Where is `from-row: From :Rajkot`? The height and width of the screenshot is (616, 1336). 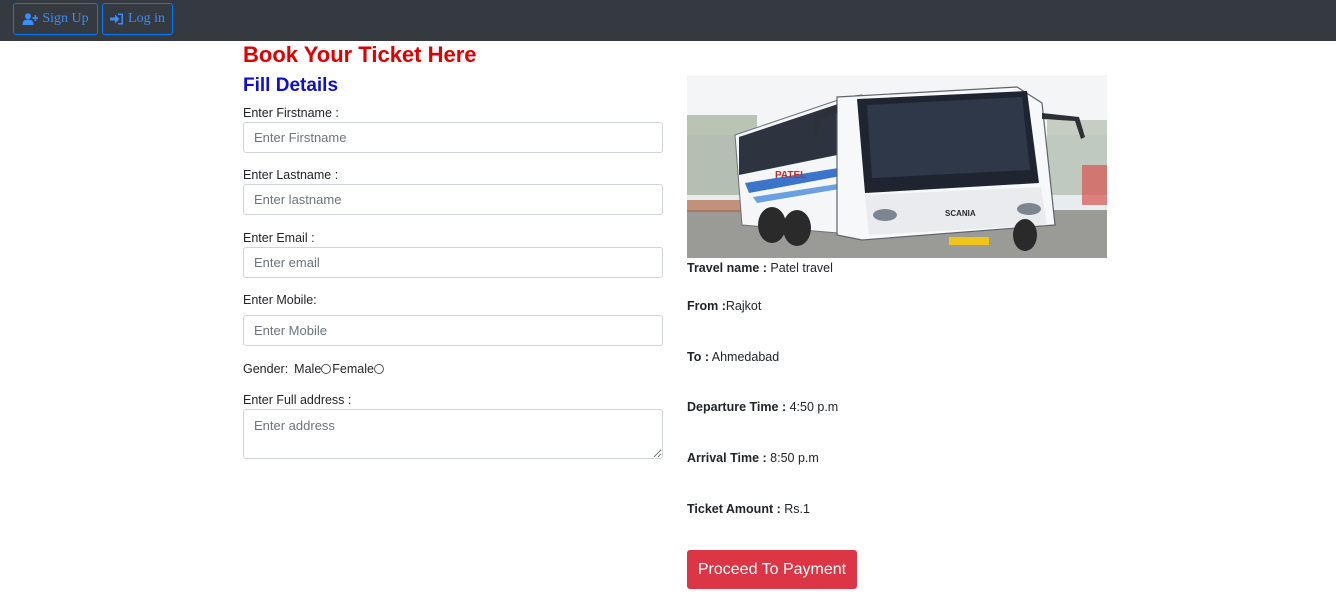
from-row: From :Rajkot is located at coordinates (724, 306).